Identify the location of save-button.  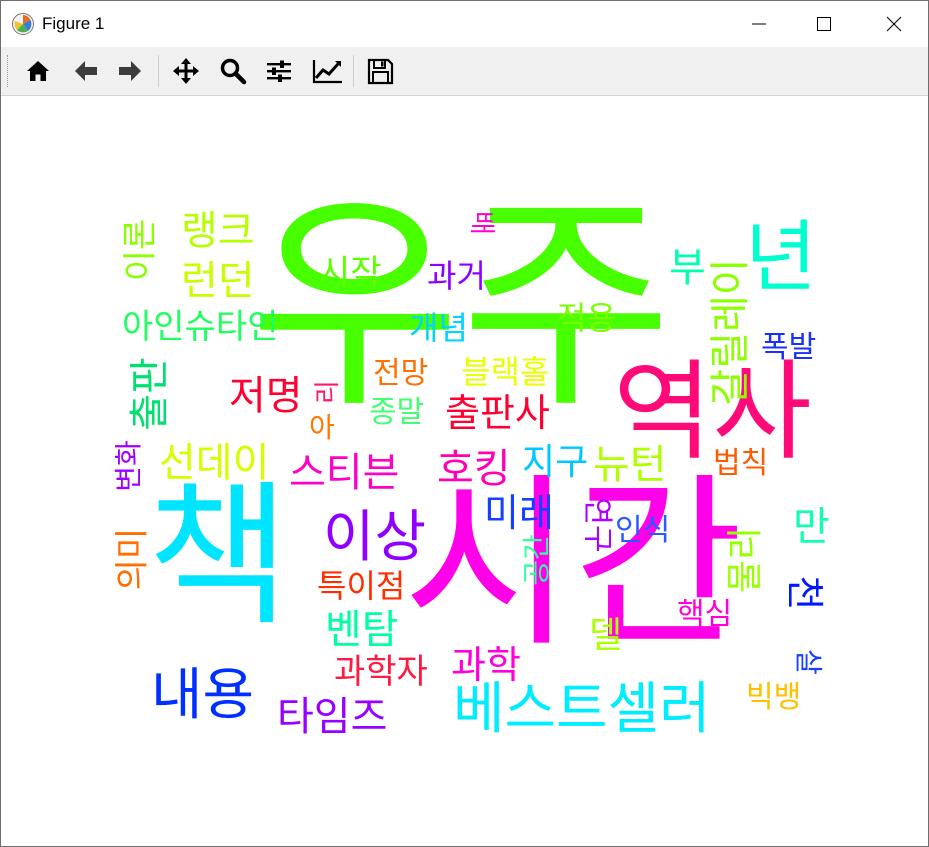
(380, 71).